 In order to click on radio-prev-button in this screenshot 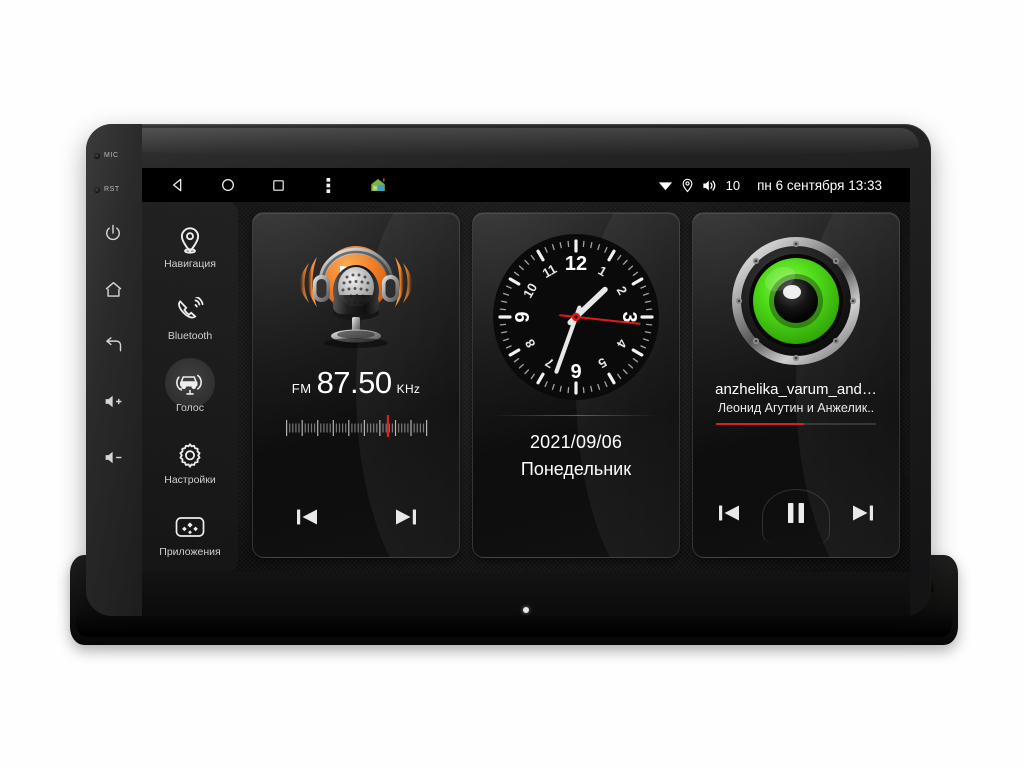, I will do `click(308, 517)`.